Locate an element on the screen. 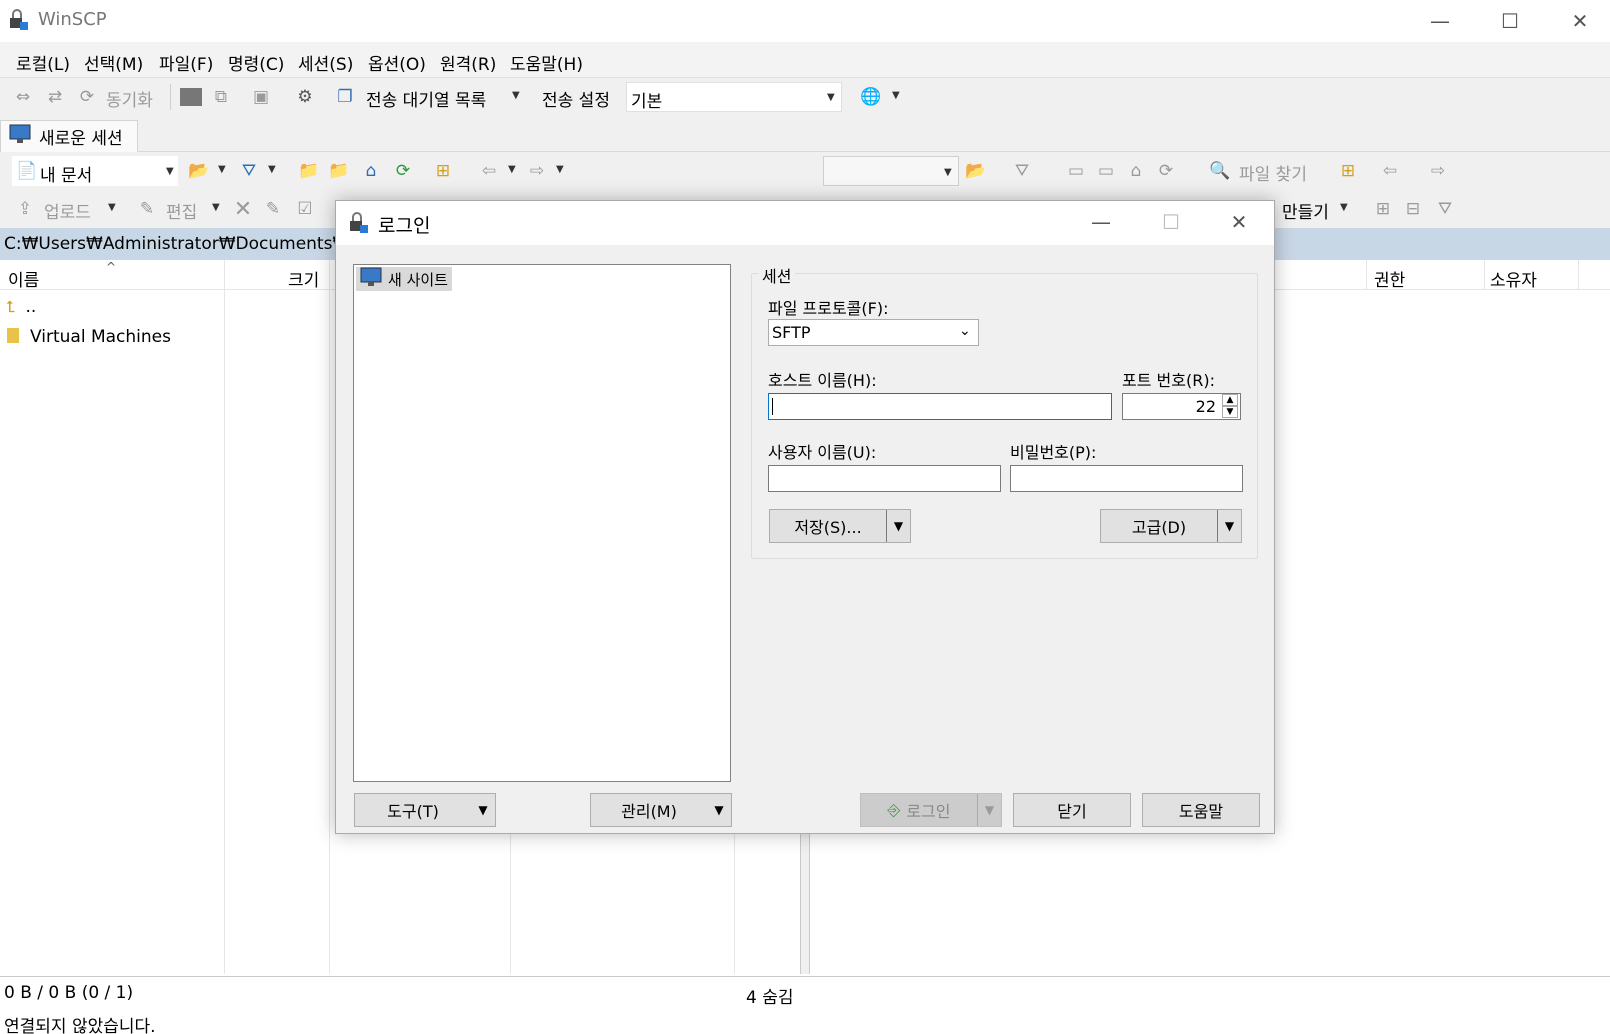 This screenshot has height=1034, width=1610. queue-dropdown-icon: ▼ is located at coordinates (516, 95).